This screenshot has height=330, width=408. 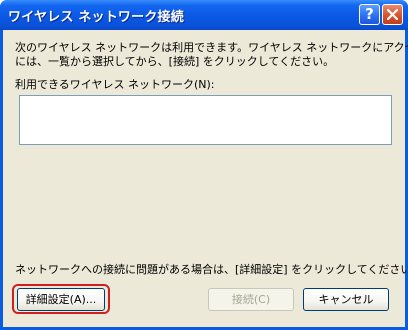 What do you see at coordinates (211, 269) in the screenshot?
I see `connection-problem-text: ネットワークへの接続に問題がある場合は、[詳細設定] をクリックしてください。` at bounding box center [211, 269].